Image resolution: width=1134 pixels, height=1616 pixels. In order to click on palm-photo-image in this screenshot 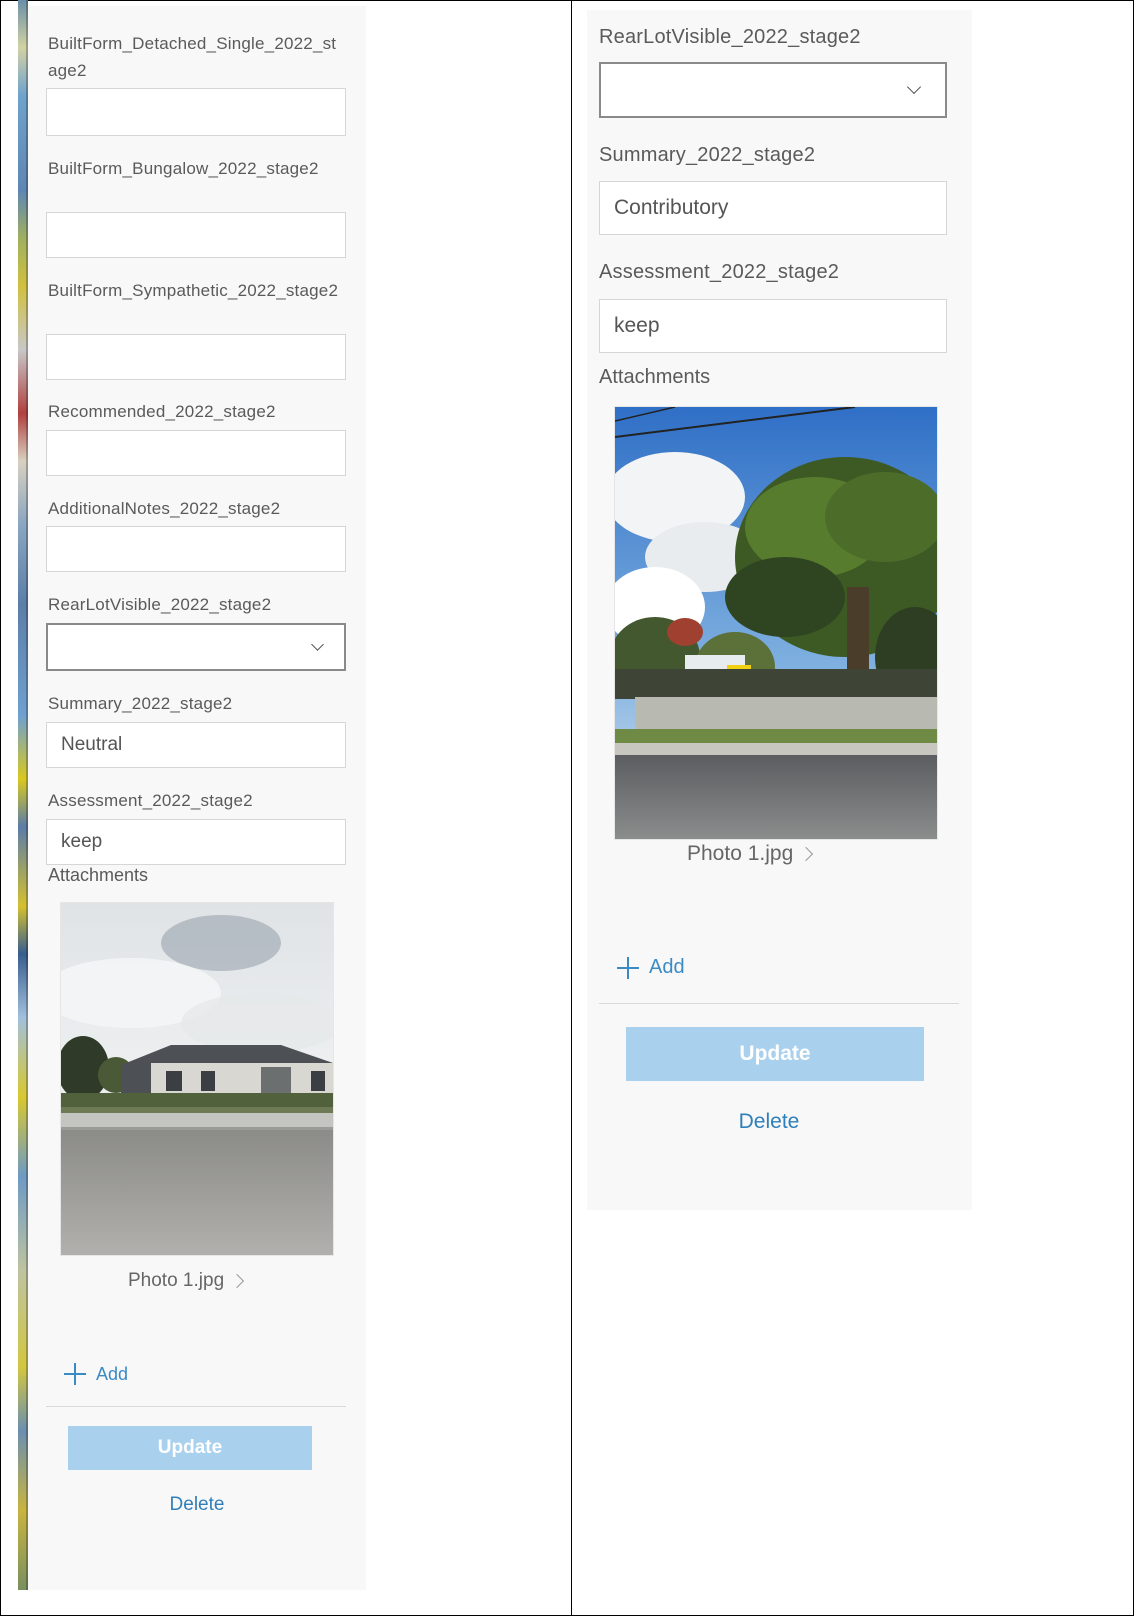, I will do `click(776, 623)`.